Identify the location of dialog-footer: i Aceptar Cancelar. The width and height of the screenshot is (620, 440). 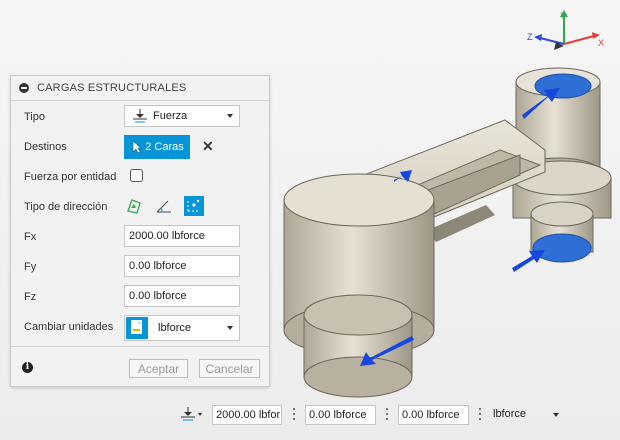
(140, 366).